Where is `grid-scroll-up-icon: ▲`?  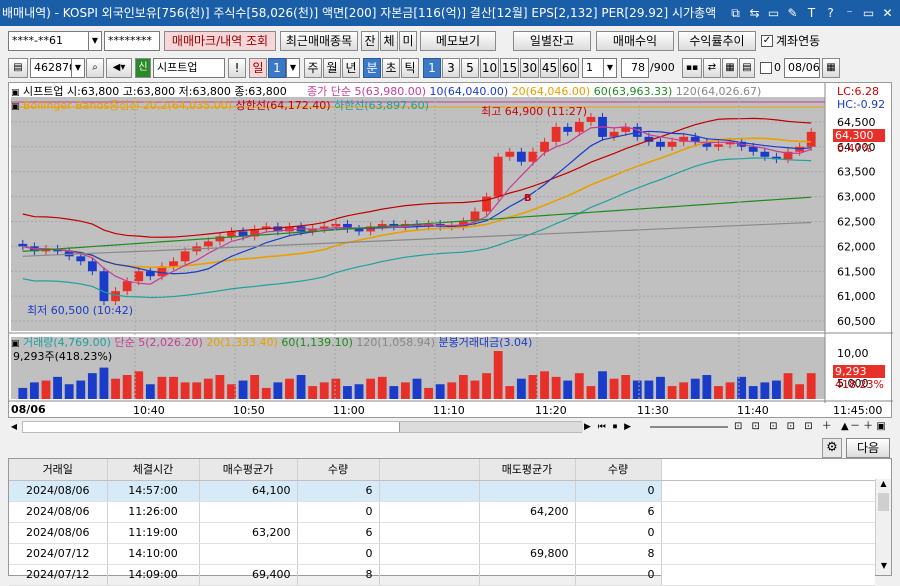 grid-scroll-up-icon: ▲ is located at coordinates (883, 486).